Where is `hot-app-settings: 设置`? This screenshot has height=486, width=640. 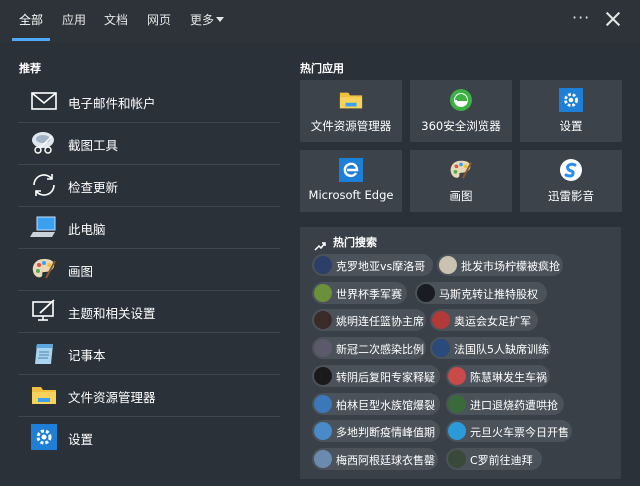
hot-app-settings: 设置 is located at coordinates (571, 111).